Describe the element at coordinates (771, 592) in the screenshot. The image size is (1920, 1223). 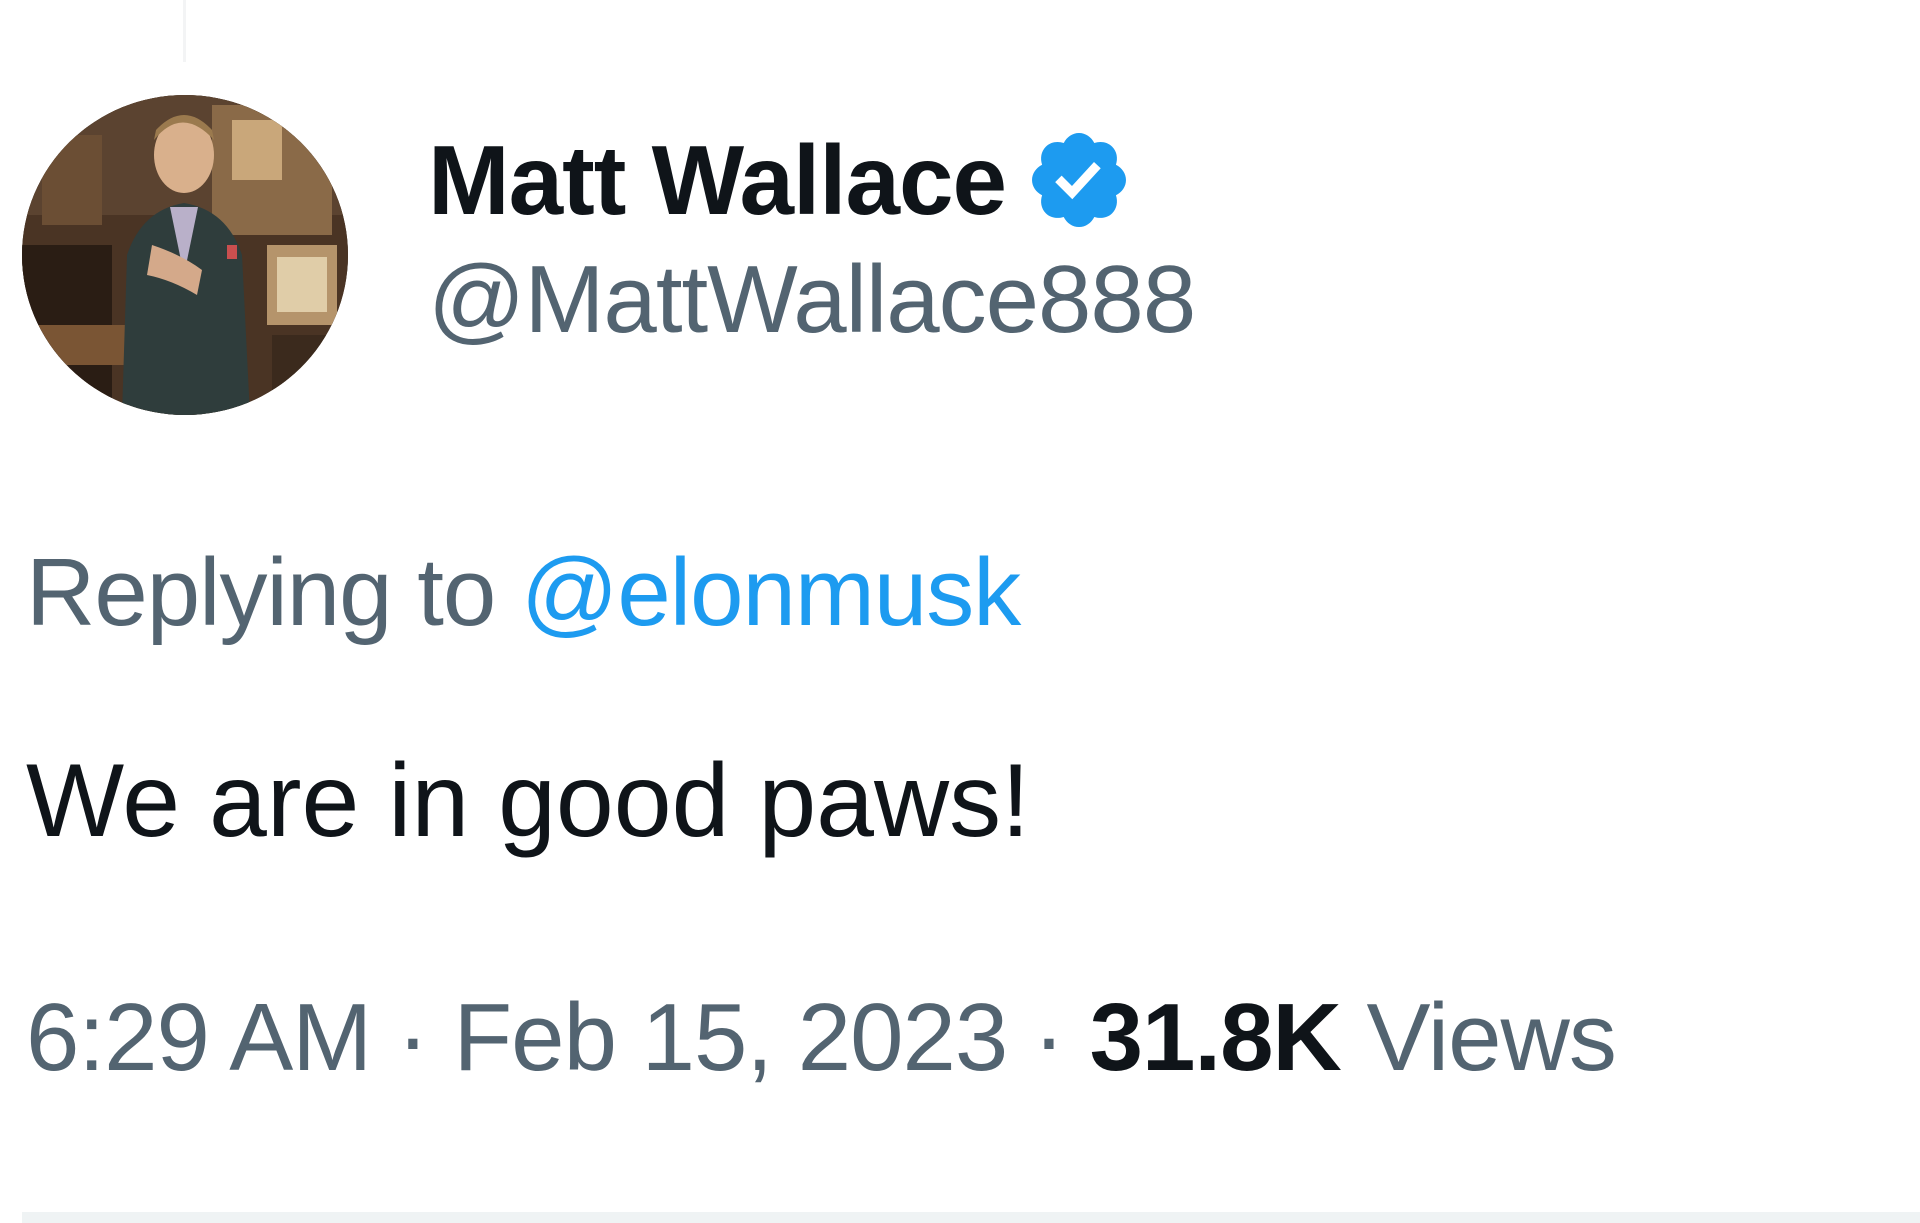
I see `replying-to-mention-link: @elonmusk` at that location.